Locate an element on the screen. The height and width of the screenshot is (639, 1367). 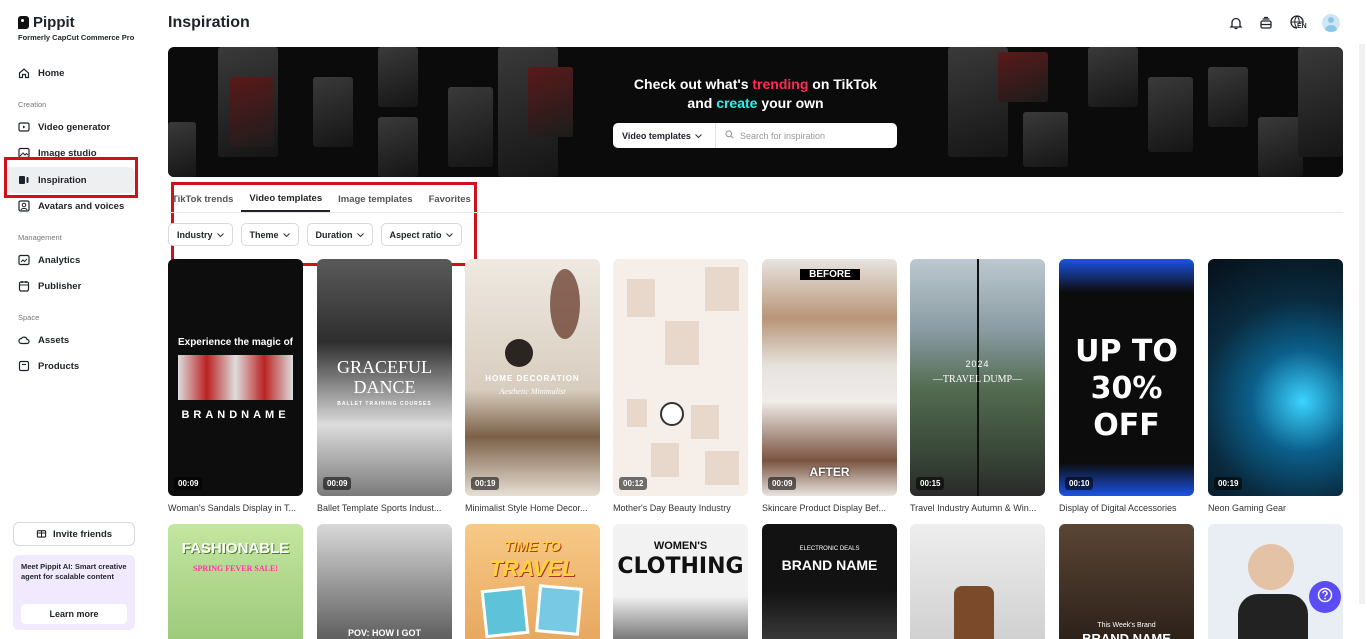
tab-favorites: Favorites is located at coordinates (450, 199).